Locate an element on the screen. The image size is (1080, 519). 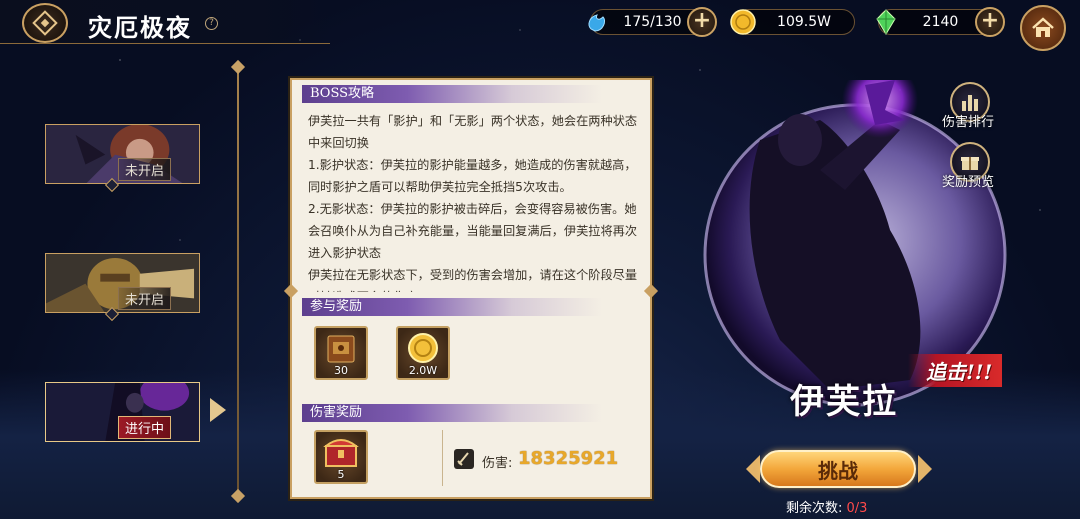
stamina-value: 175/130 is located at coordinates (652, 22).